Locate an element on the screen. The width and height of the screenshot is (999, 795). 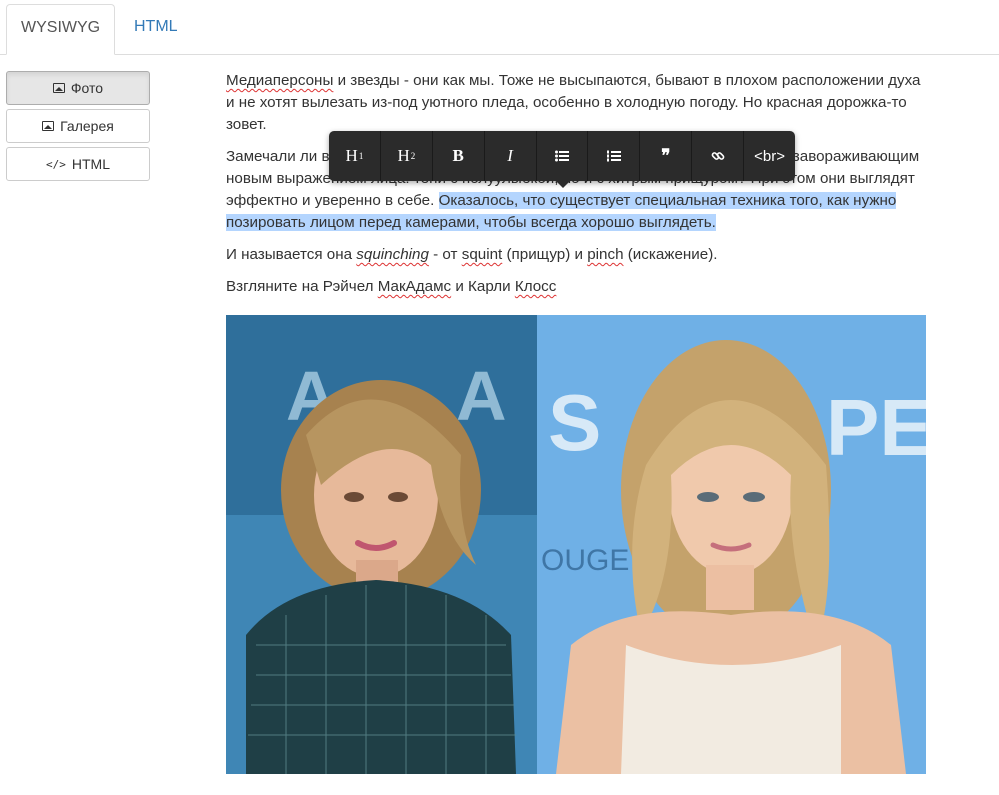
link-icon is located at coordinates (718, 156).